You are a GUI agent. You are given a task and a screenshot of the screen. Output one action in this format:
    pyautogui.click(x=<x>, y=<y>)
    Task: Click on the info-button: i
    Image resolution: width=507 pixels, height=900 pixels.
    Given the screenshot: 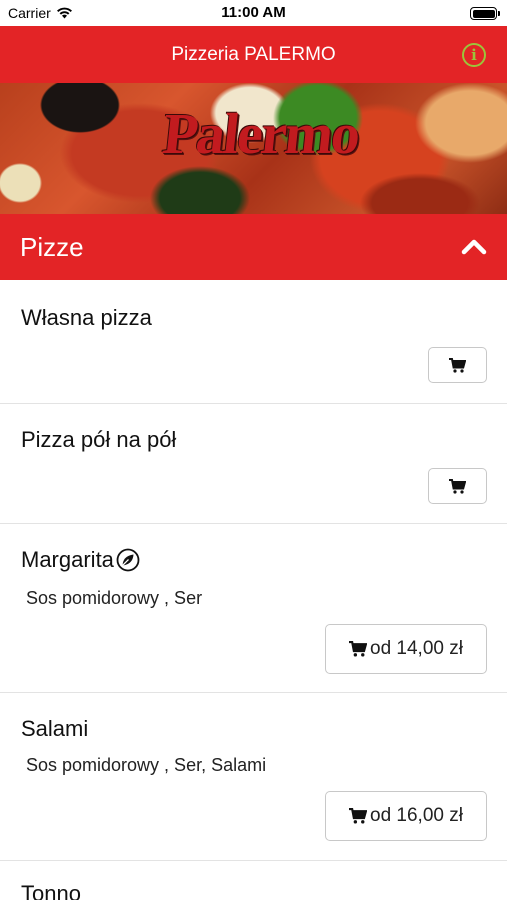 What is the action you would take?
    pyautogui.click(x=474, y=55)
    